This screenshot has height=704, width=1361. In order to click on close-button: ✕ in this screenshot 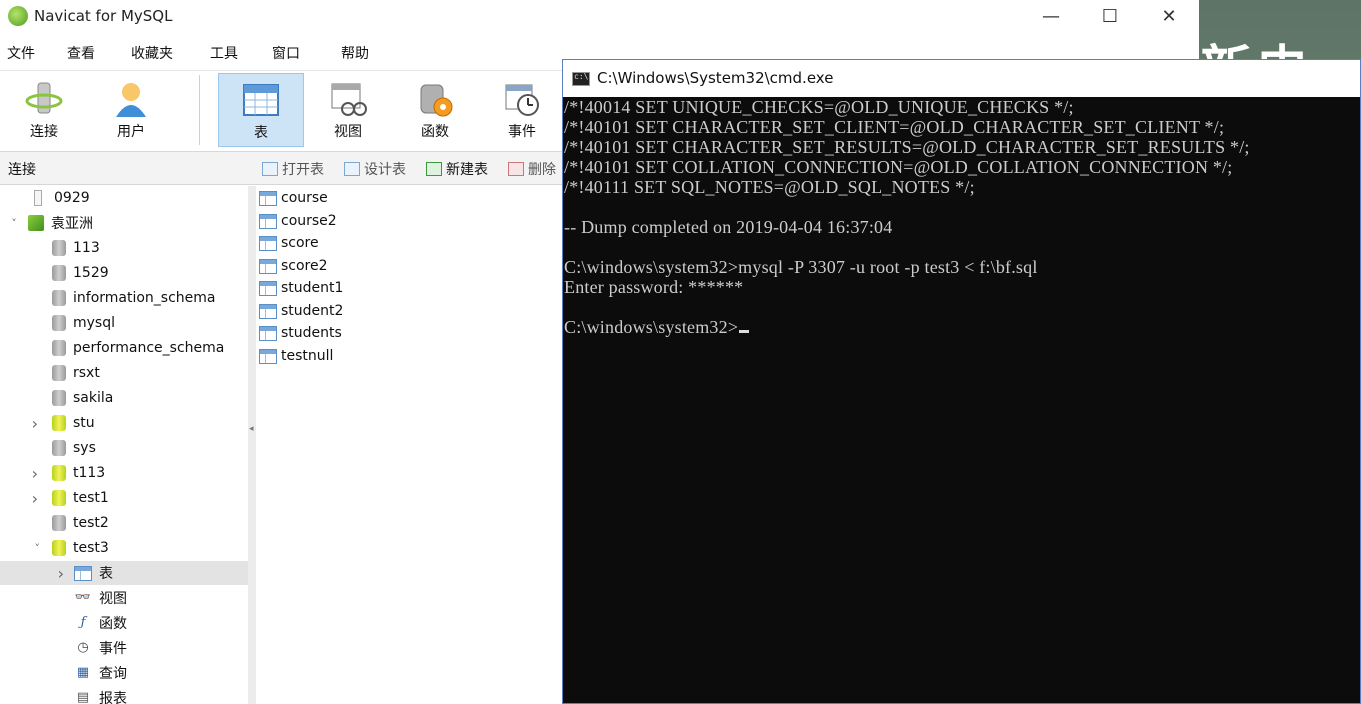, I will do `click(1169, 16)`.